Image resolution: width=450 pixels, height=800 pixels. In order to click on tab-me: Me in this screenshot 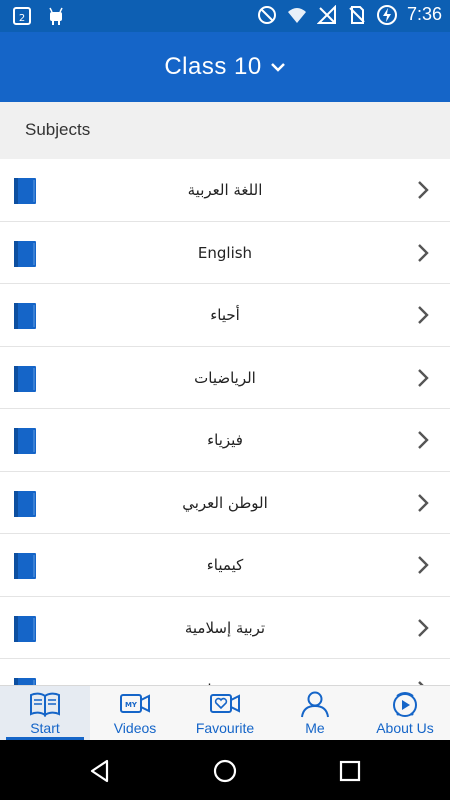, I will do `click(315, 713)`.